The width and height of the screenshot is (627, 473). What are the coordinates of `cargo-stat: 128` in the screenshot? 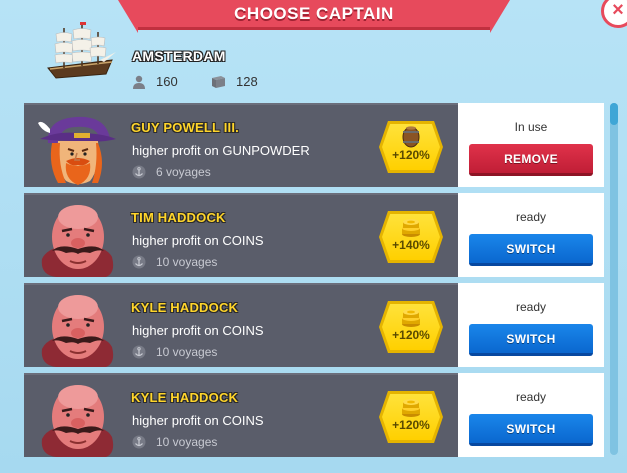 It's located at (234, 81).